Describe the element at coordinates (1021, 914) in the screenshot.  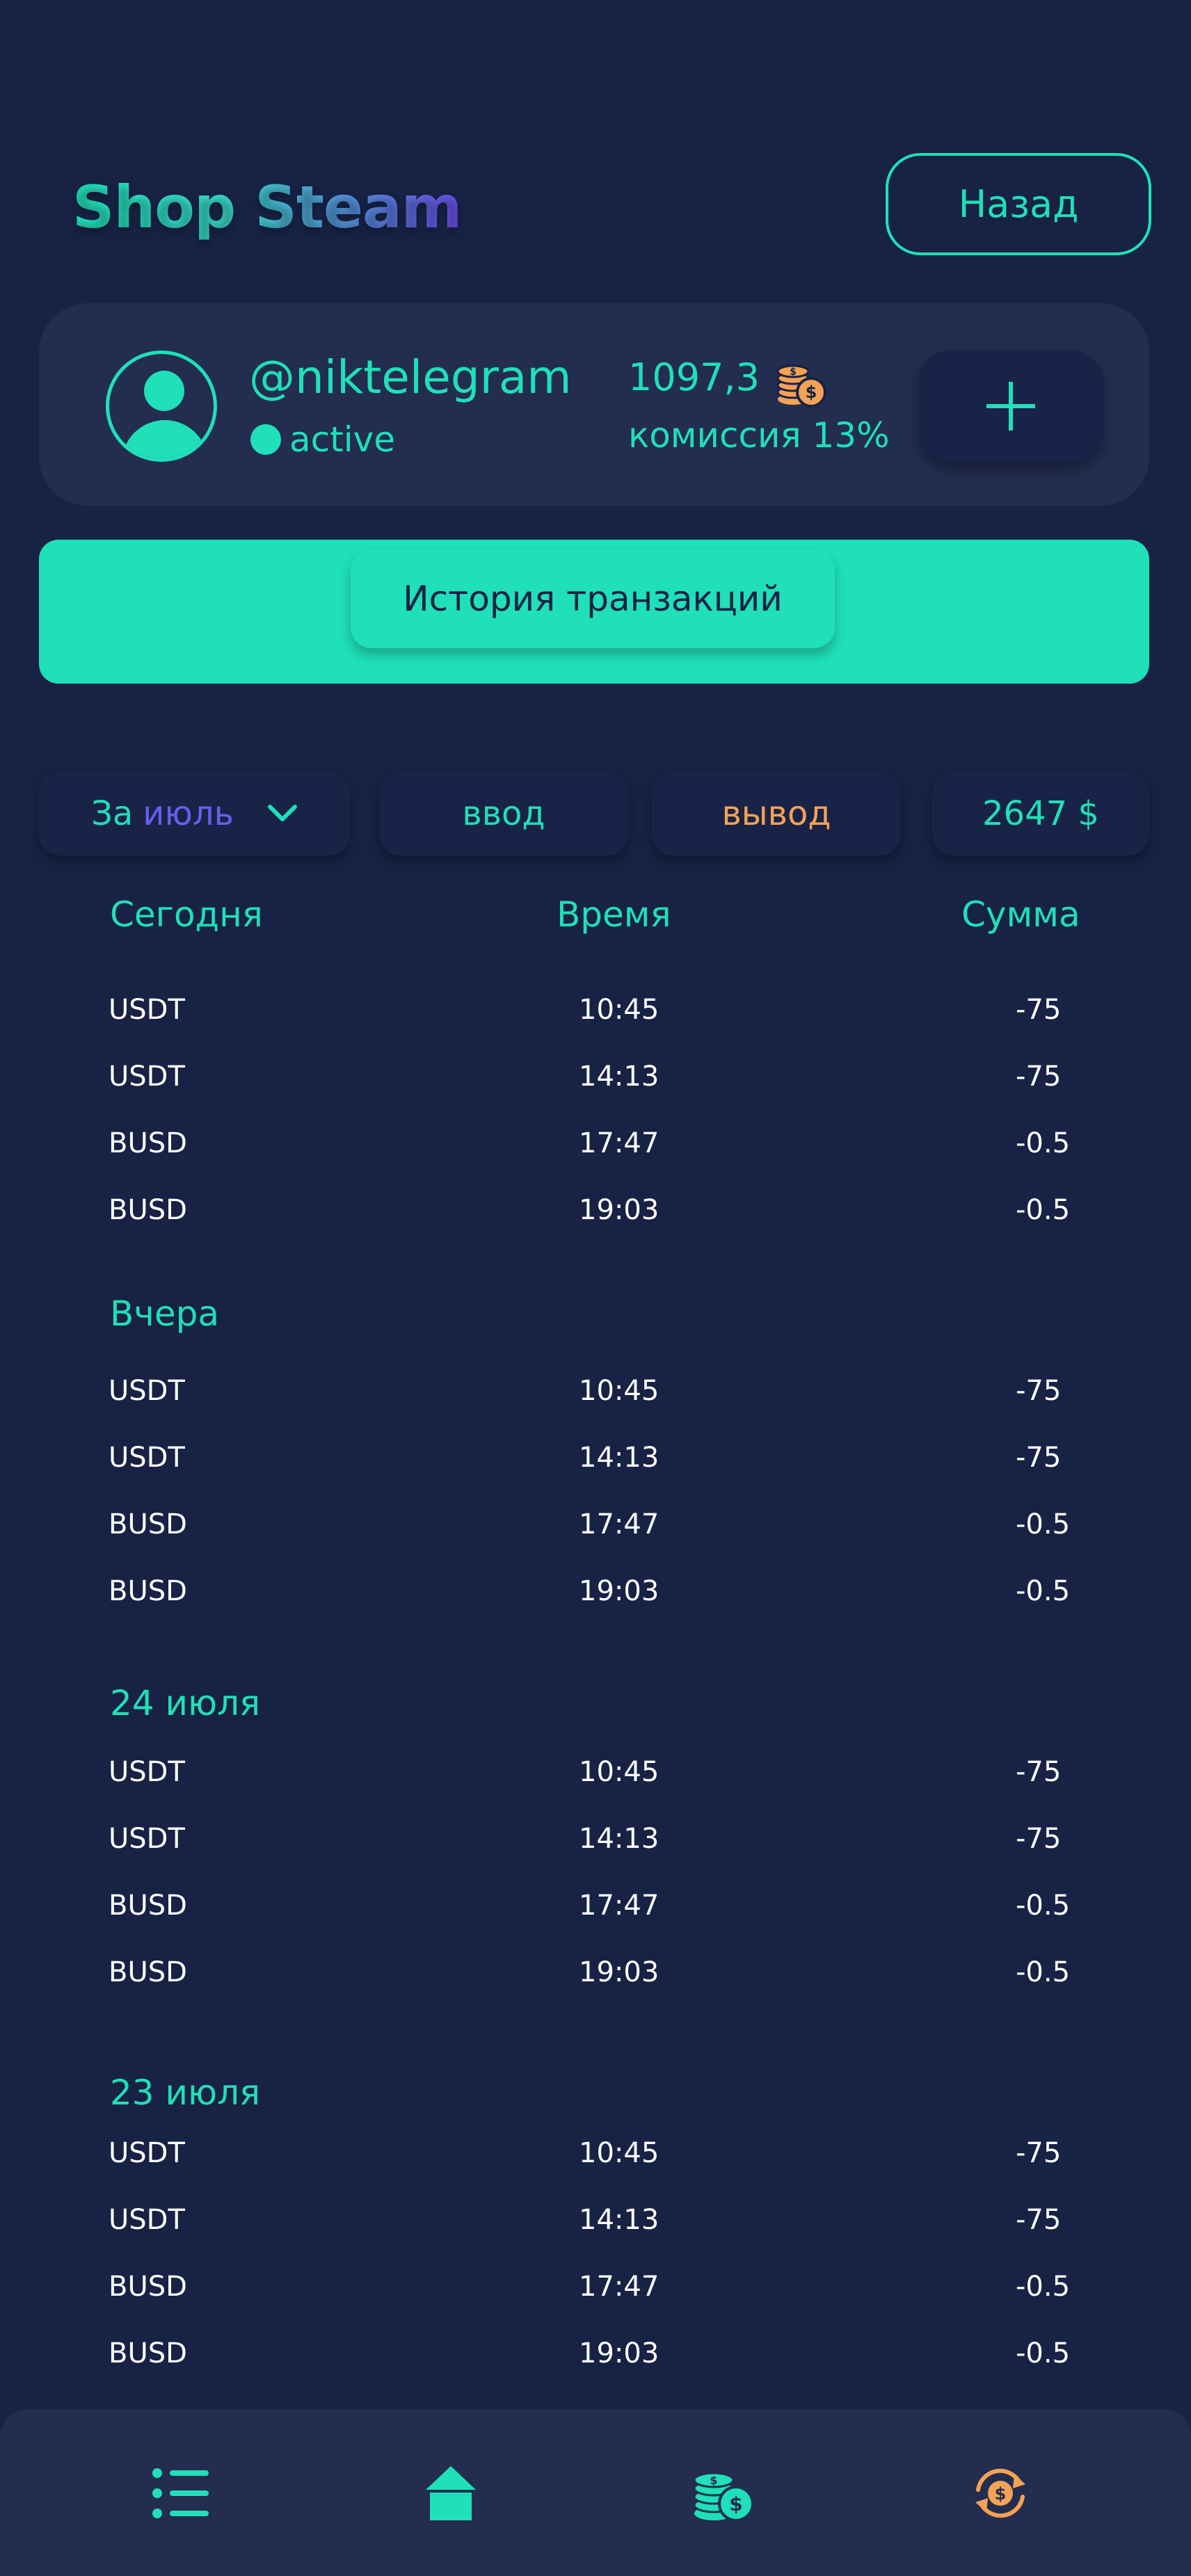
I see `column-header-sum: Сумма` at that location.